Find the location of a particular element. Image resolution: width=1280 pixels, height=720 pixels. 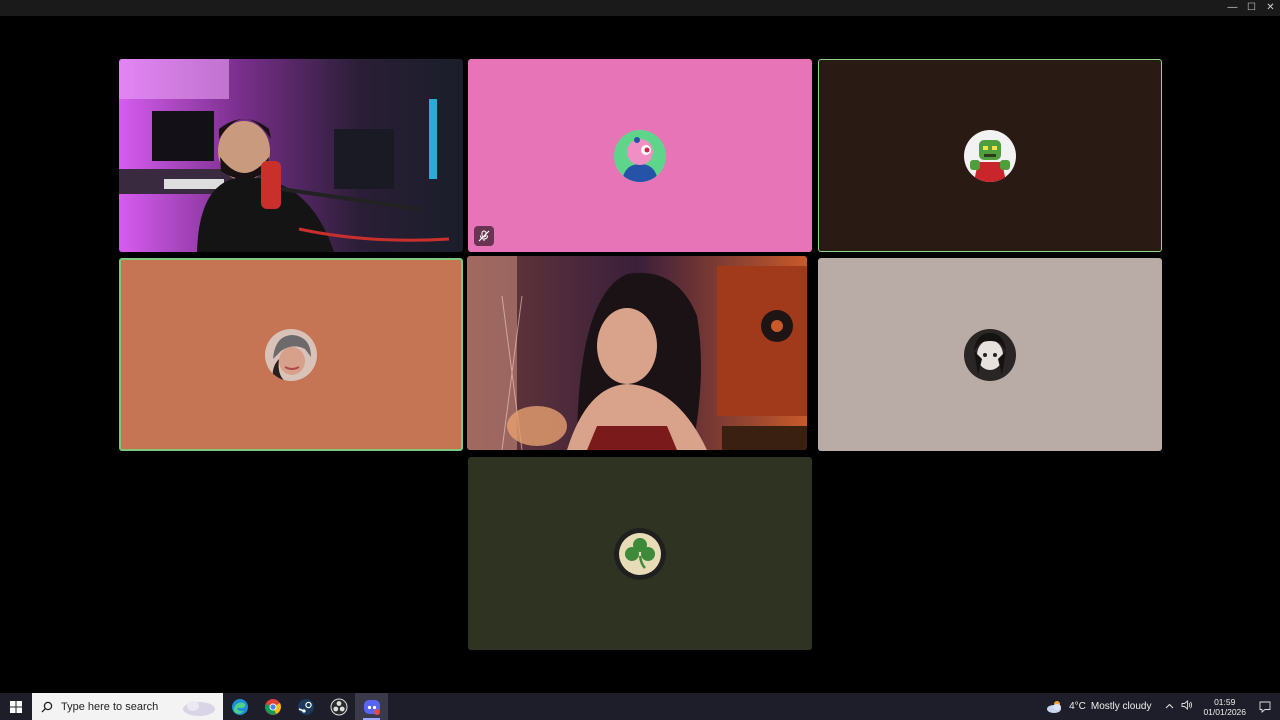

shamrock-avatar is located at coordinates (640, 553).